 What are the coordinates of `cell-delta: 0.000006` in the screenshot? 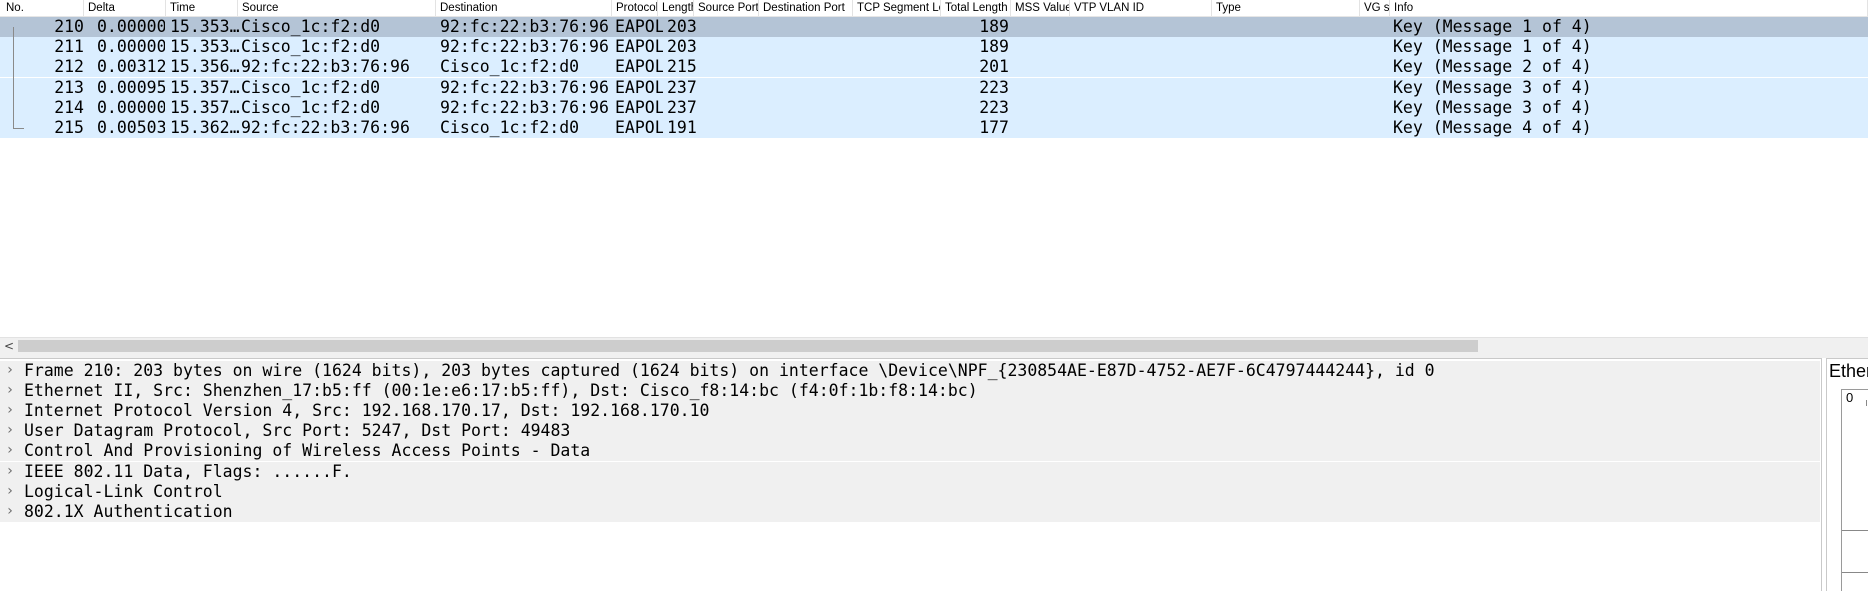 It's located at (131, 107).